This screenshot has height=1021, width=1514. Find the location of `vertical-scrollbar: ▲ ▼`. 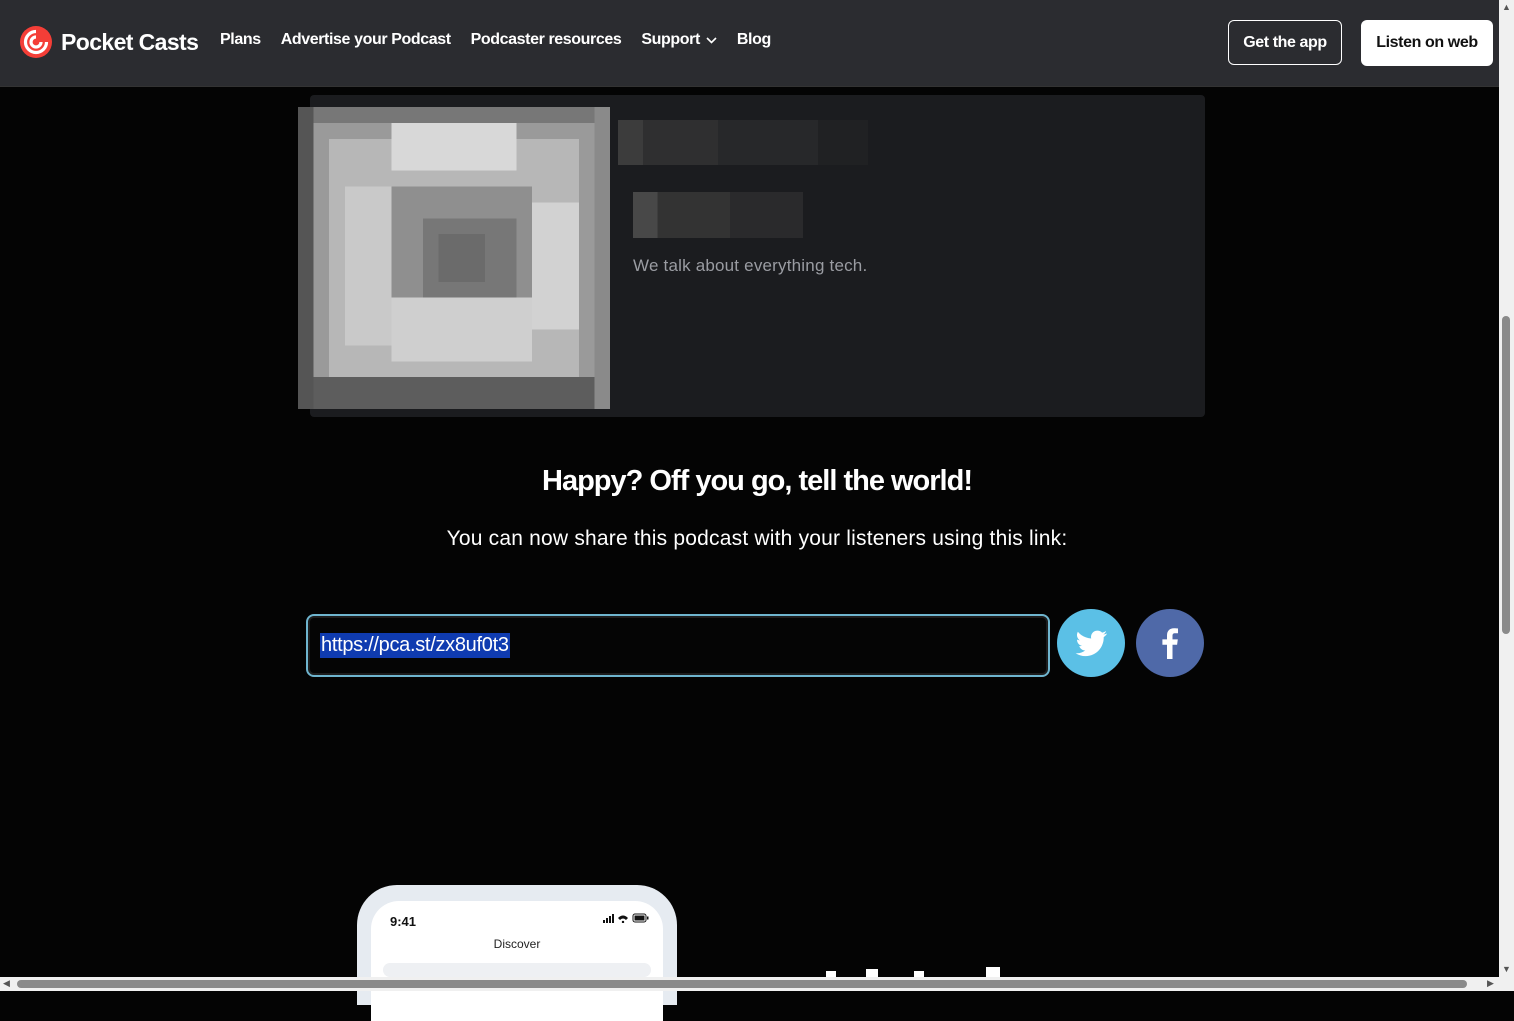

vertical-scrollbar: ▲ ▼ is located at coordinates (1506, 488).